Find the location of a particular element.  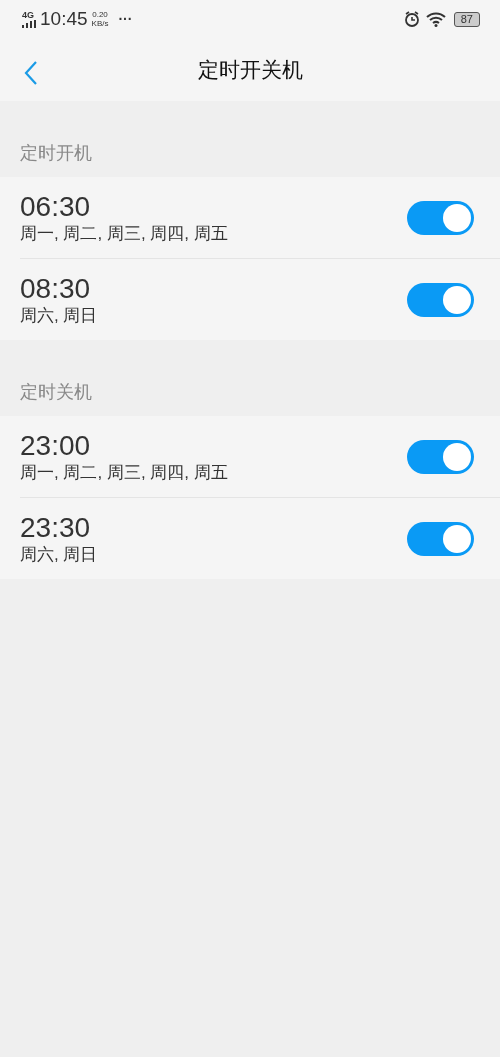

schedule-time: 23:00 is located at coordinates (56, 445).